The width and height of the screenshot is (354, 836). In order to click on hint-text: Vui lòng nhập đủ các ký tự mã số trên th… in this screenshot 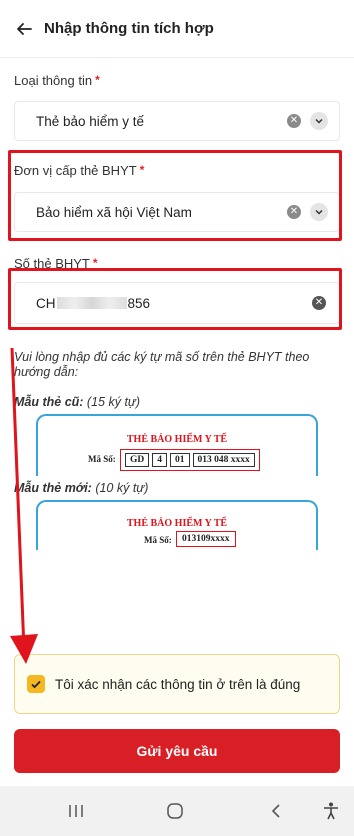, I will do `click(162, 364)`.